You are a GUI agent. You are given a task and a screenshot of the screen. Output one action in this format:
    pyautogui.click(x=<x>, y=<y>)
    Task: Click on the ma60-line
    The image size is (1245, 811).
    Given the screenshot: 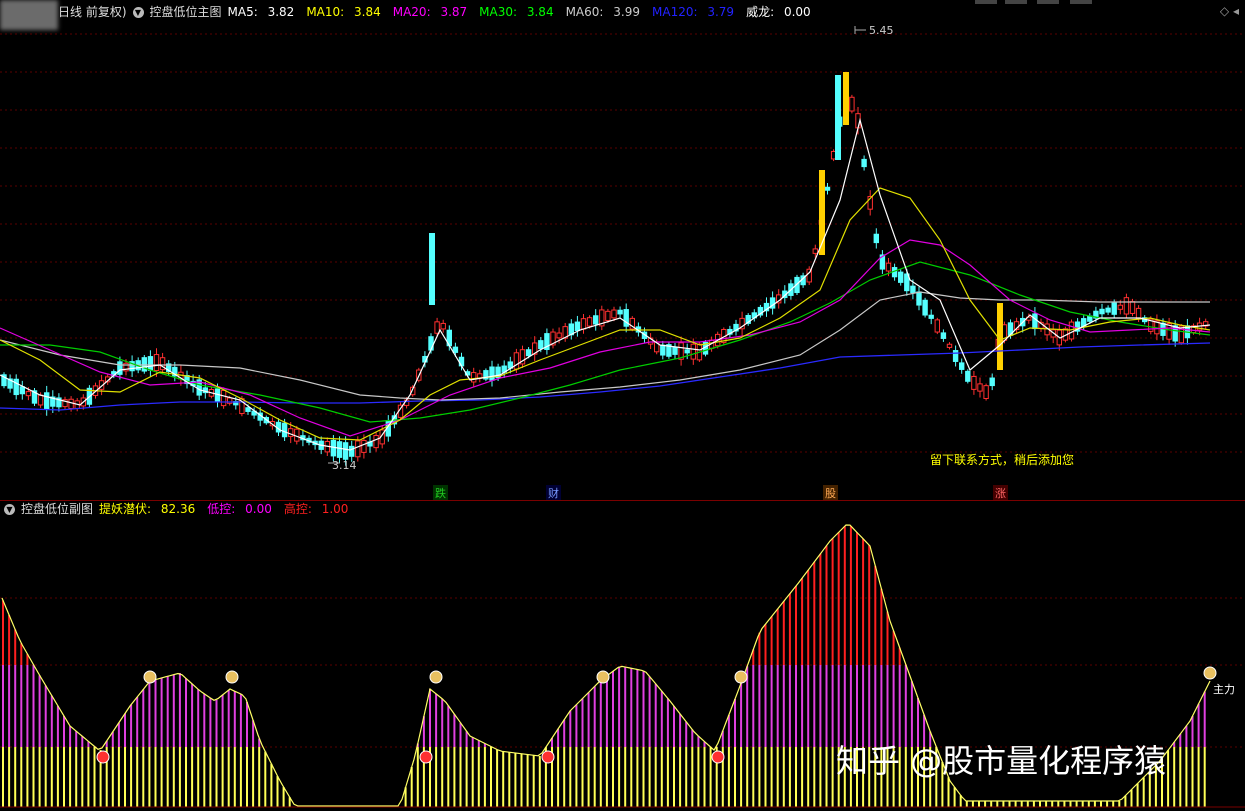 What is the action you would take?
    pyautogui.click(x=605, y=346)
    